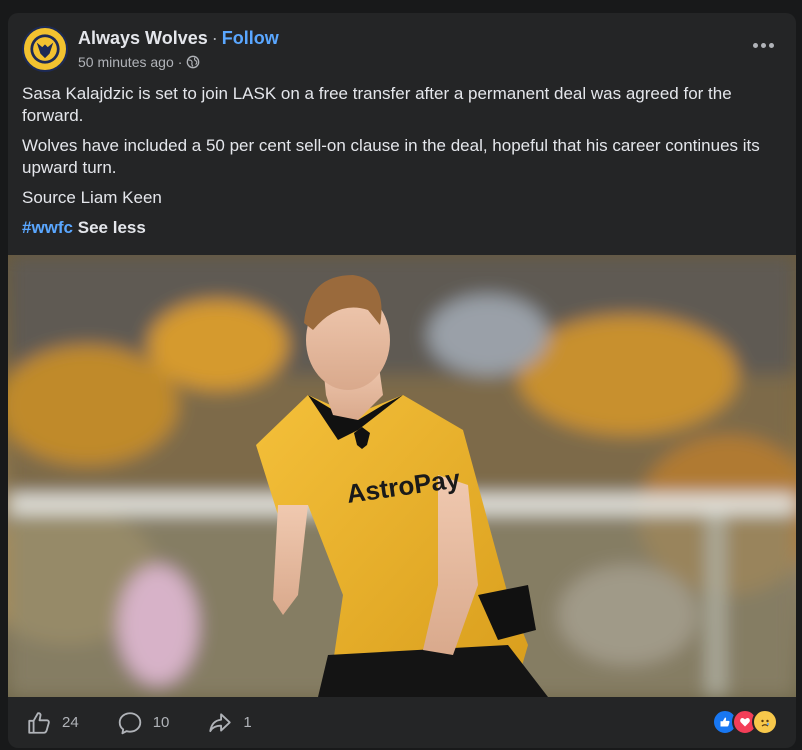 The image size is (802, 750). What do you see at coordinates (161, 722) in the screenshot?
I see `comment-count: 10` at bounding box center [161, 722].